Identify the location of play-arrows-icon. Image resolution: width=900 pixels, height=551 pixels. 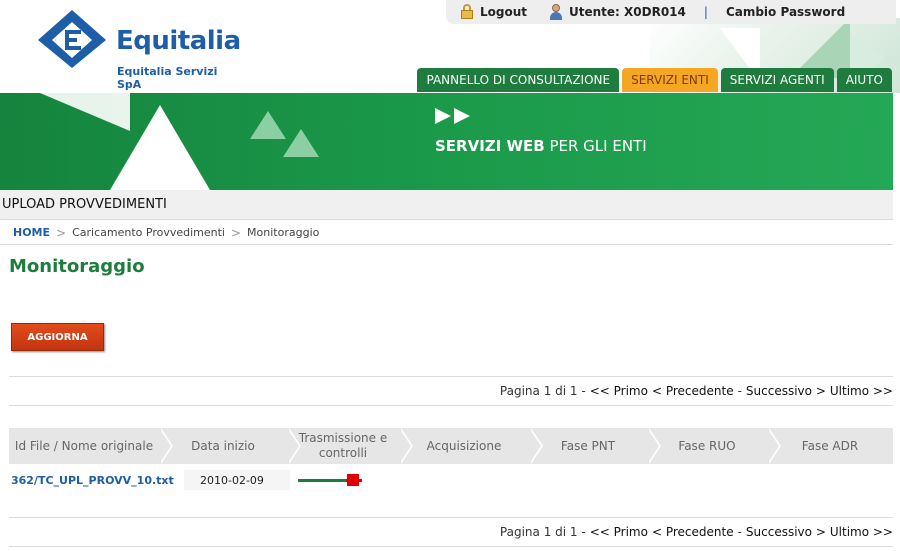
(452, 116).